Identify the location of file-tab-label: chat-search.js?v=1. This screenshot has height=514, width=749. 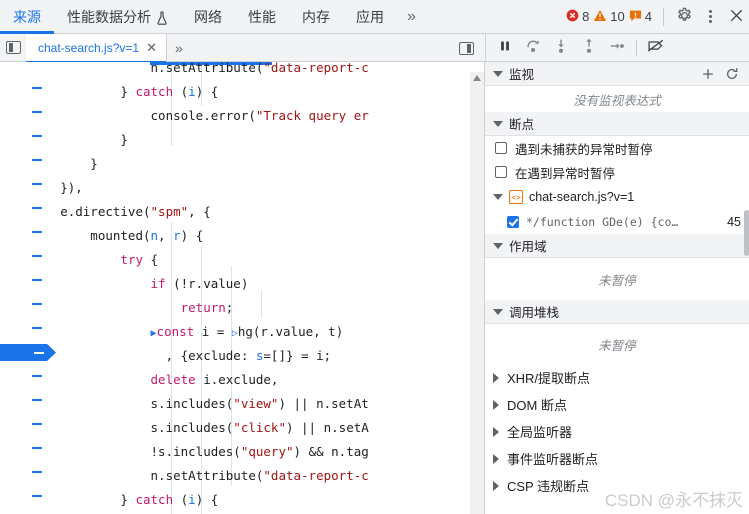
(89, 47).